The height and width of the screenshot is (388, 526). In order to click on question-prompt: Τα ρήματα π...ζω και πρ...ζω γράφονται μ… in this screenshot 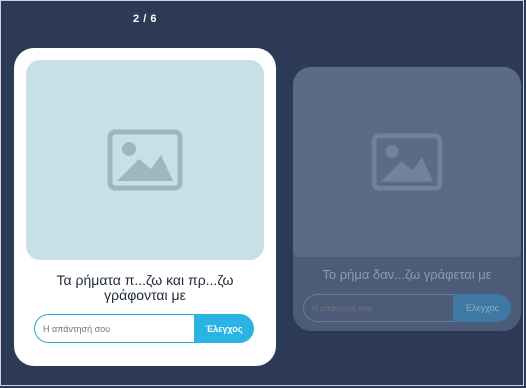, I will do `click(145, 287)`.